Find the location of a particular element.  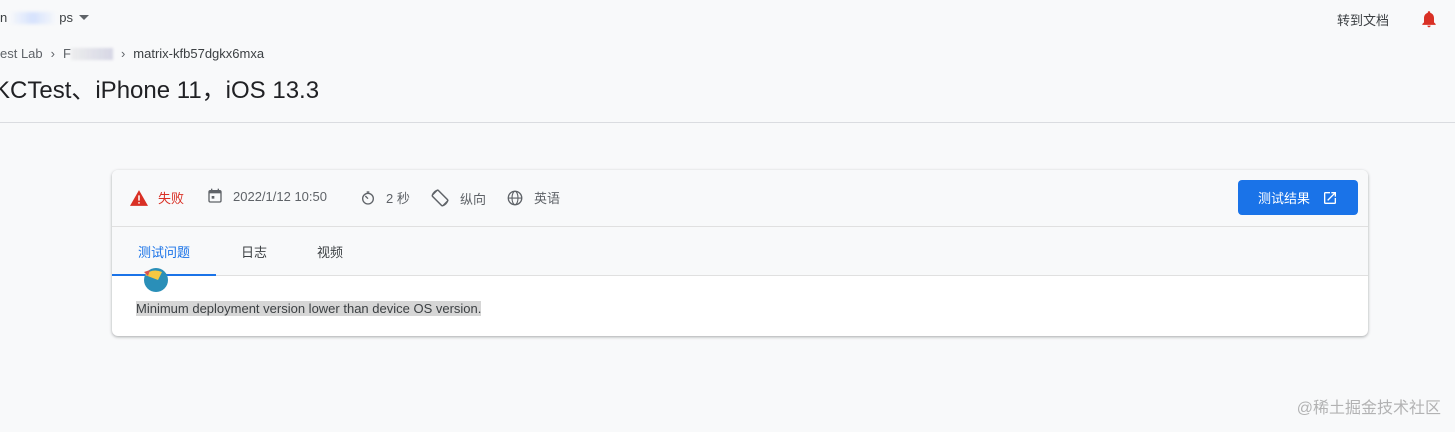

tab-video: 视频 is located at coordinates (330, 251).